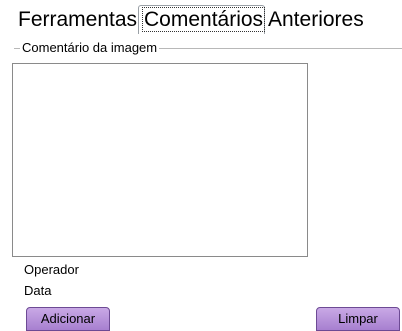 The width and height of the screenshot is (402, 331). What do you see at coordinates (90, 48) in the screenshot?
I see `image-comment-legend: Comentário da imagem` at bounding box center [90, 48].